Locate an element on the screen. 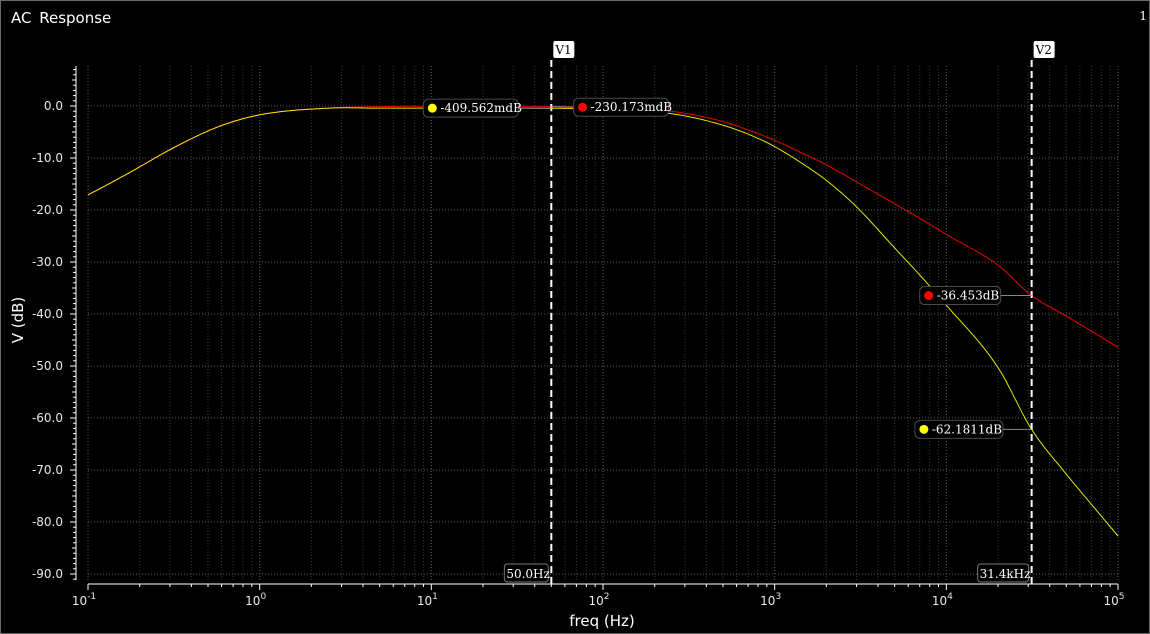  y-tick-label: -20.0 is located at coordinates (47, 210).